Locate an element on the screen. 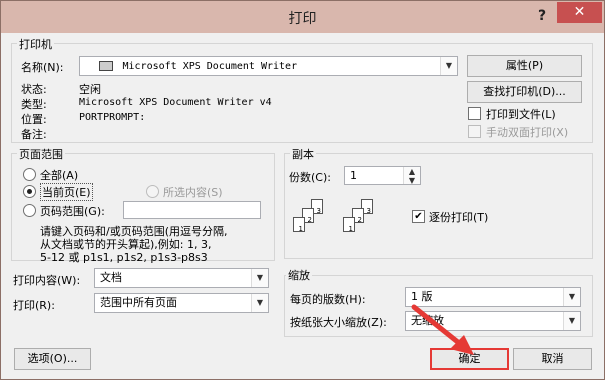  type-label: 类型: is located at coordinates (34, 104).